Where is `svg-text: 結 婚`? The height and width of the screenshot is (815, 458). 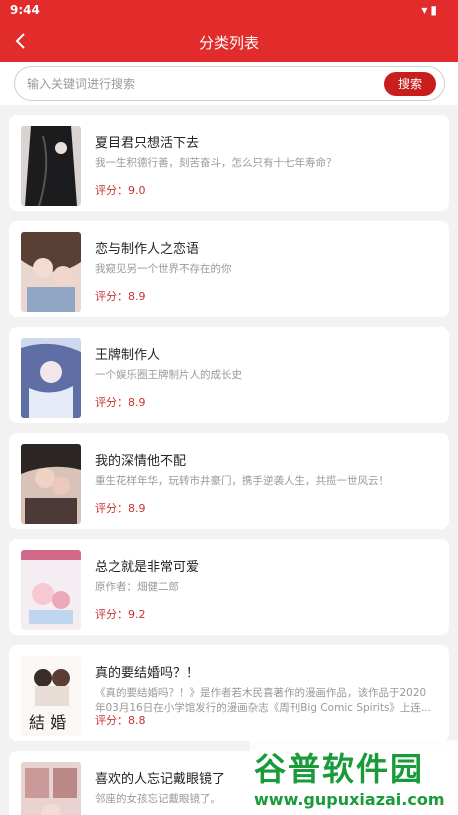
svg-text: 結 婚 is located at coordinates (47, 722).